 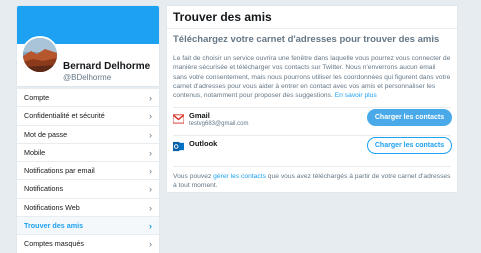 I want to click on provider-row-outlook: Outlook Charger les contacts, so click(x=312, y=146).